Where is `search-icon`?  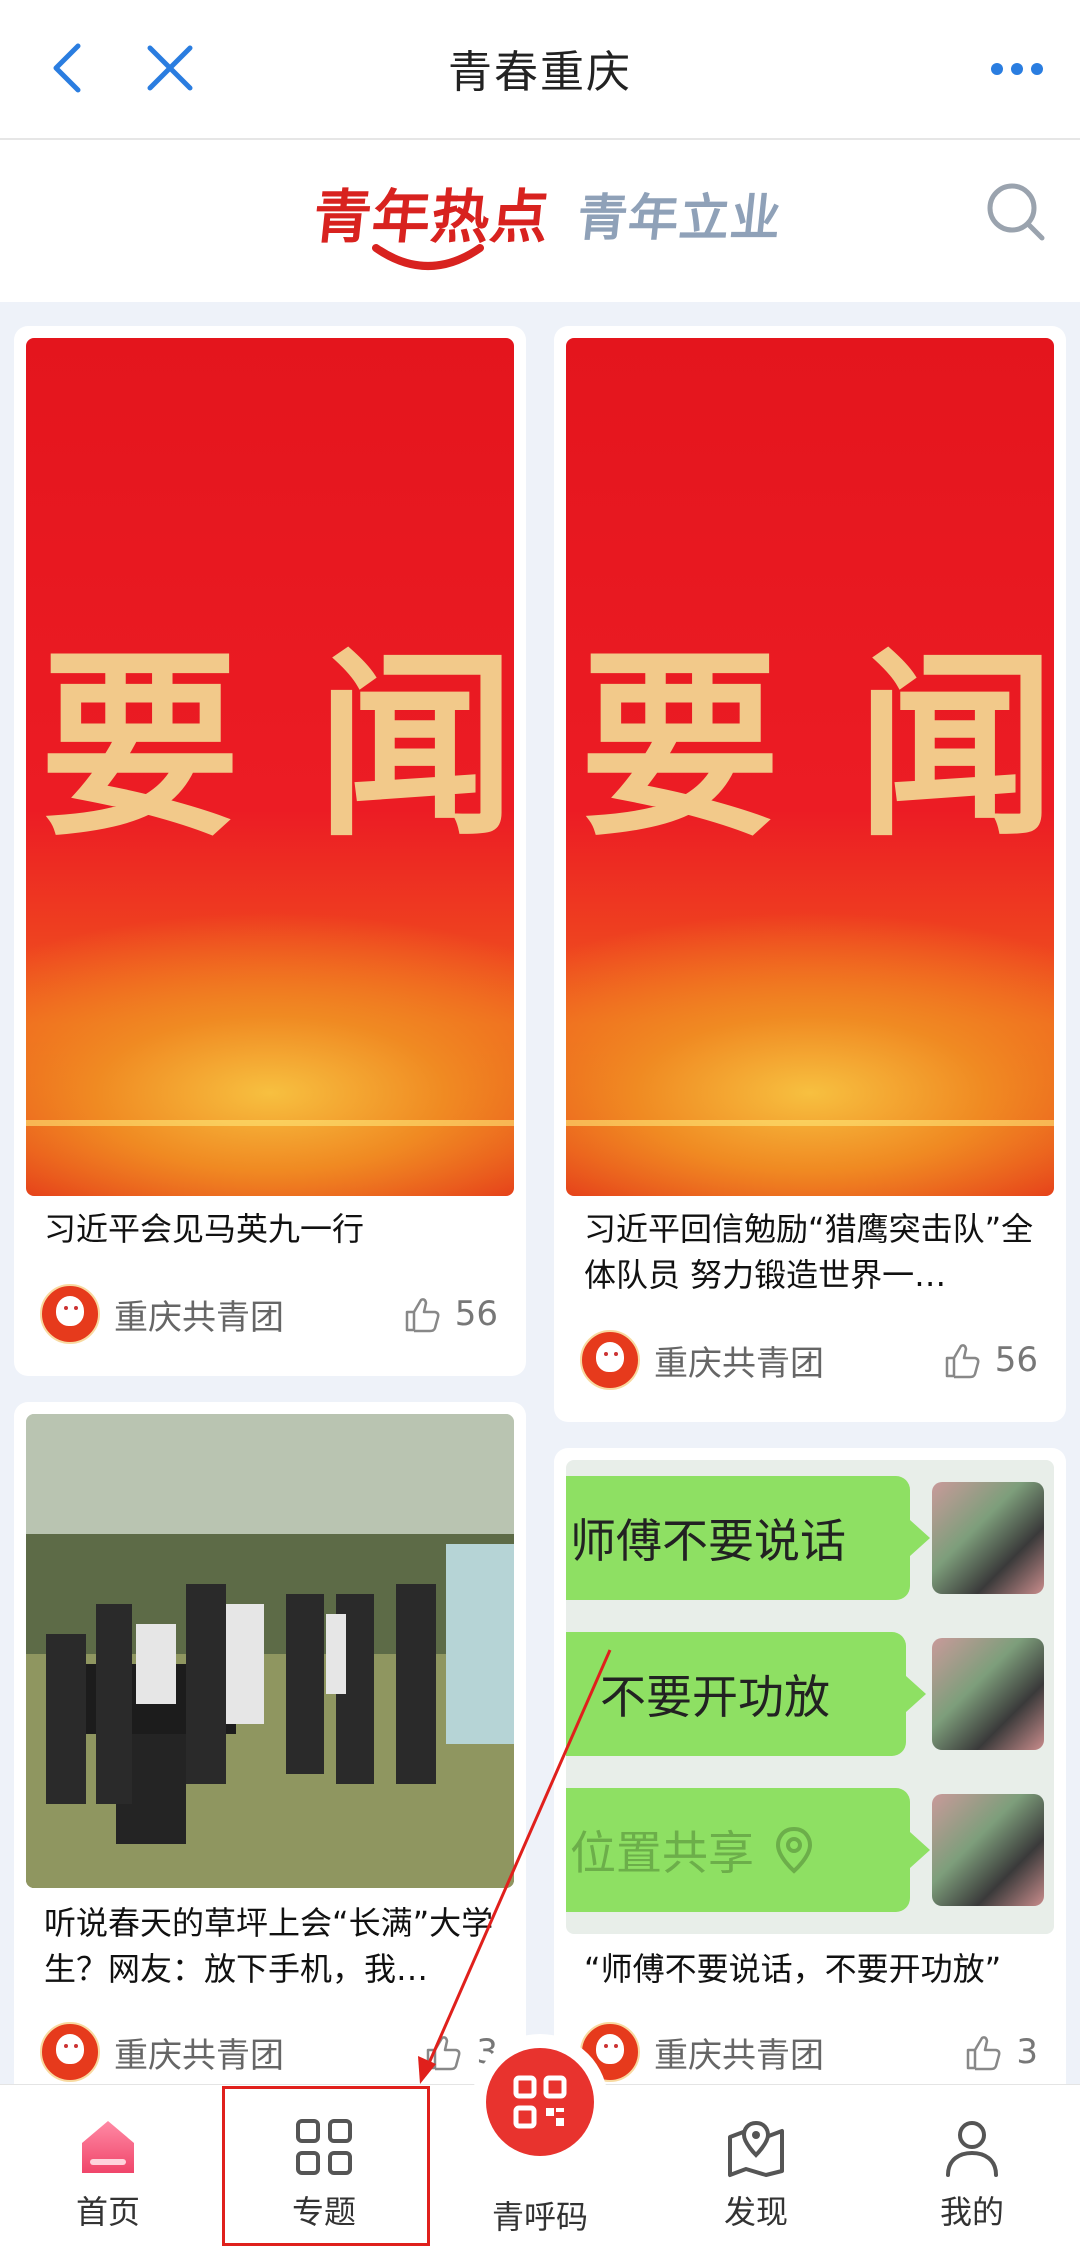
search-icon is located at coordinates (1016, 212).